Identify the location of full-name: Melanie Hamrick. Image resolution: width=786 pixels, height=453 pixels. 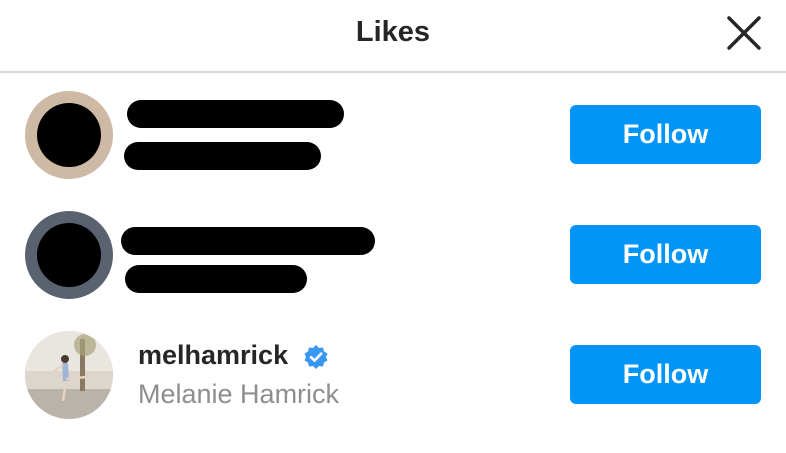
(239, 394).